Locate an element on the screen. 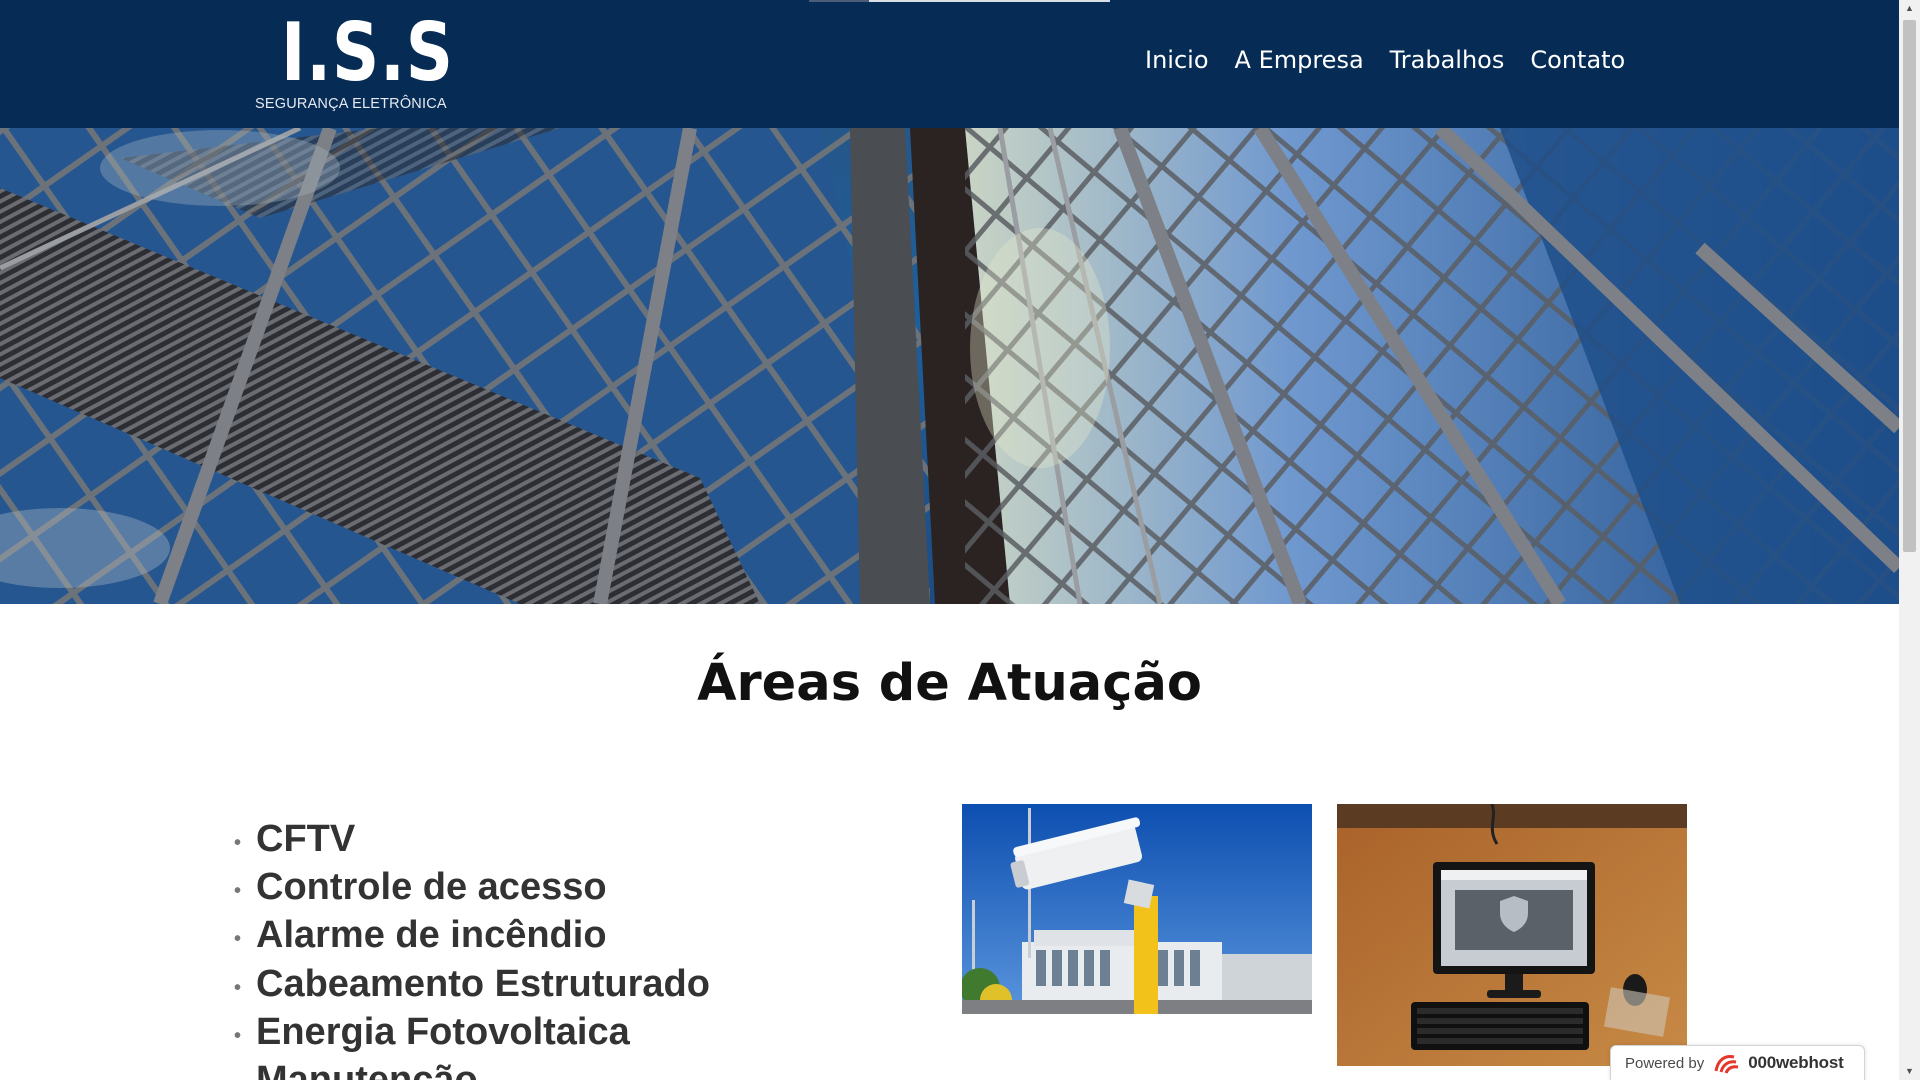 Image resolution: width=1920 pixels, height=1080 pixels. site-logo: I.S.S SEGURANÇA ELETRÔNICA is located at coordinates (353, 60).